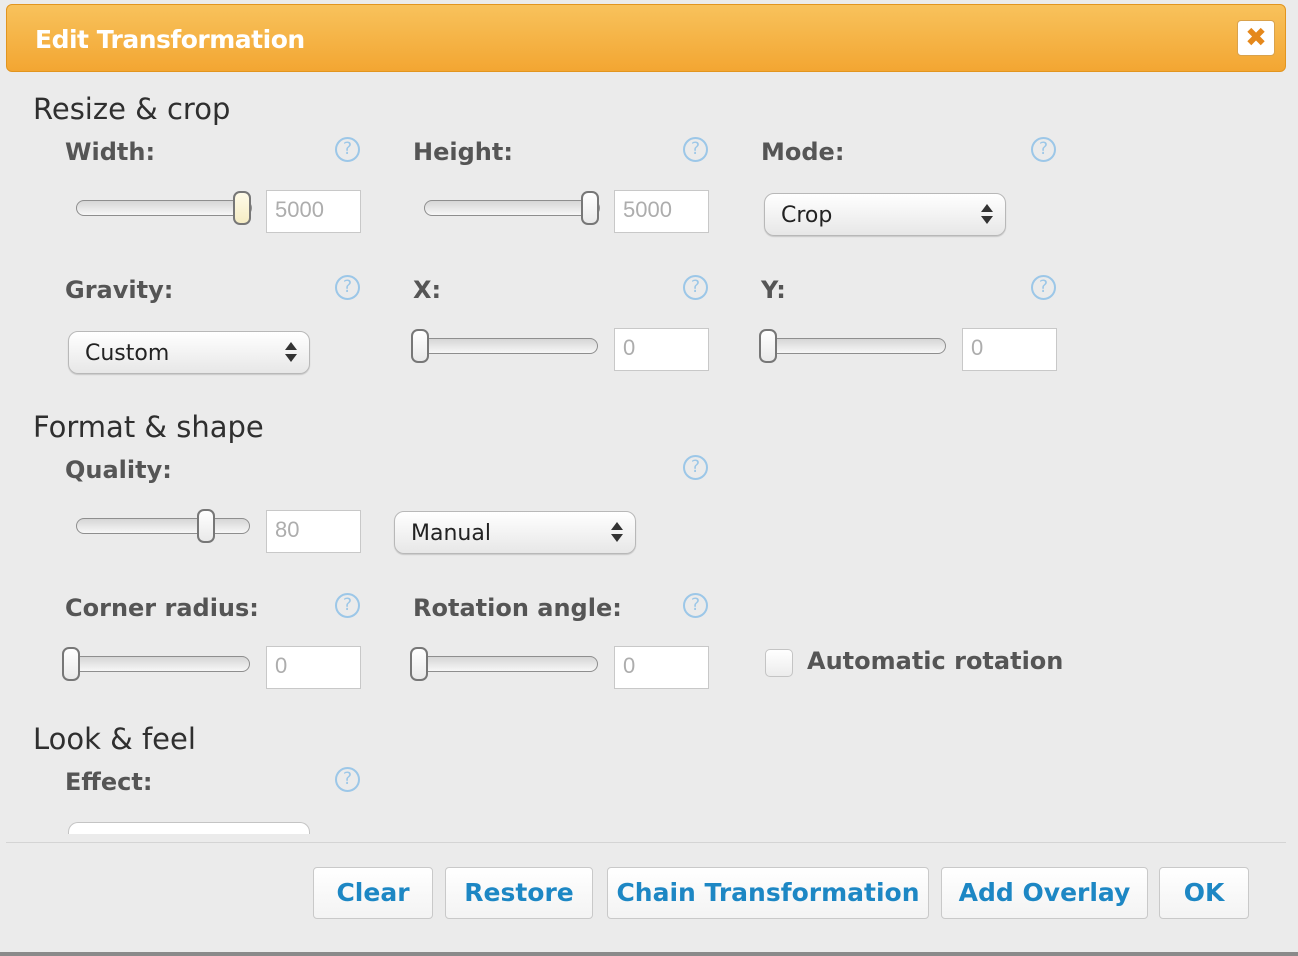  What do you see at coordinates (373, 893) in the screenshot?
I see `clear-button: Clear` at bounding box center [373, 893].